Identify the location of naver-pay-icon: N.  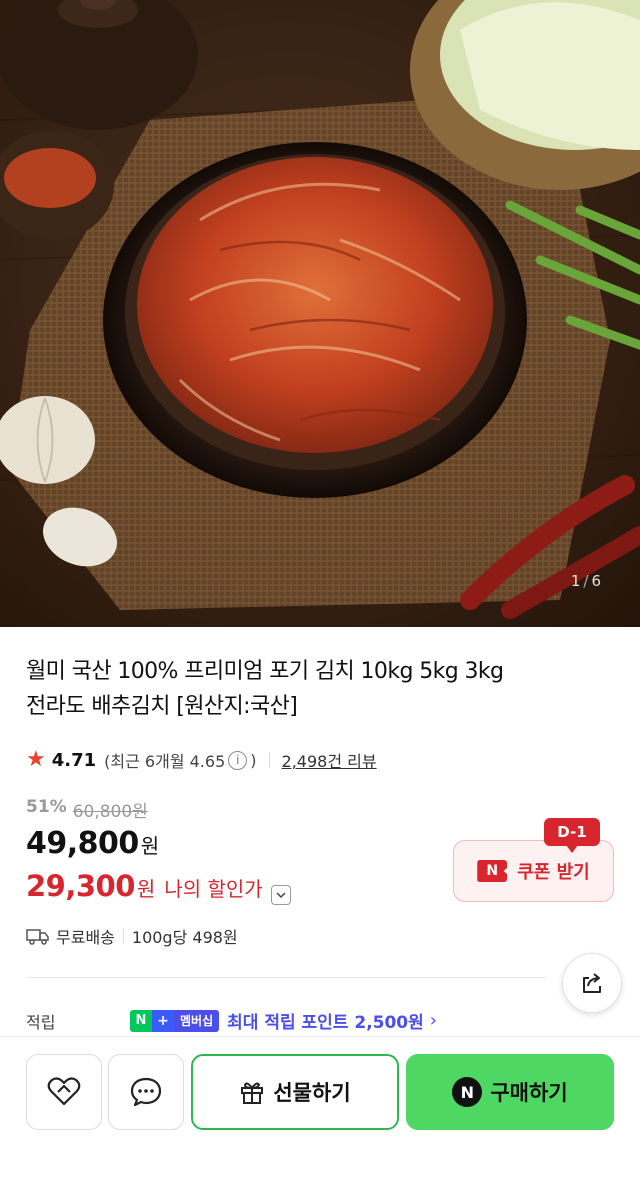
(467, 1092).